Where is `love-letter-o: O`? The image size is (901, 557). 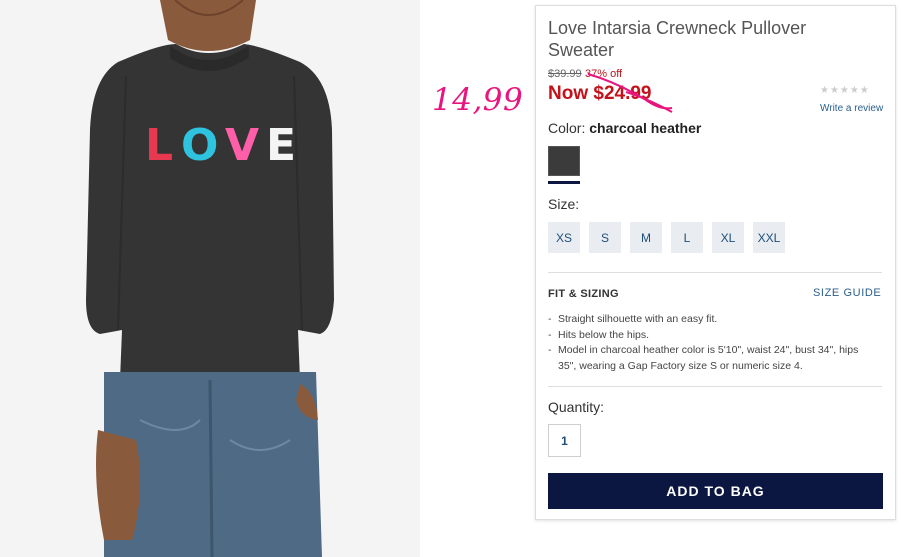 love-letter-o: O is located at coordinates (199, 145).